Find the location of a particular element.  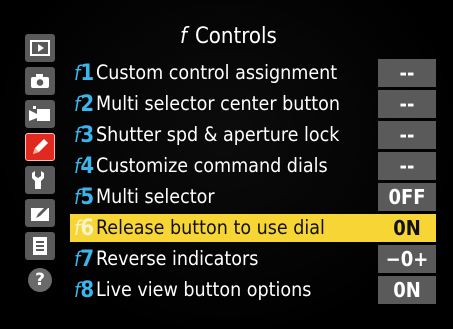

menu-title-prefix: f is located at coordinates (183, 36).